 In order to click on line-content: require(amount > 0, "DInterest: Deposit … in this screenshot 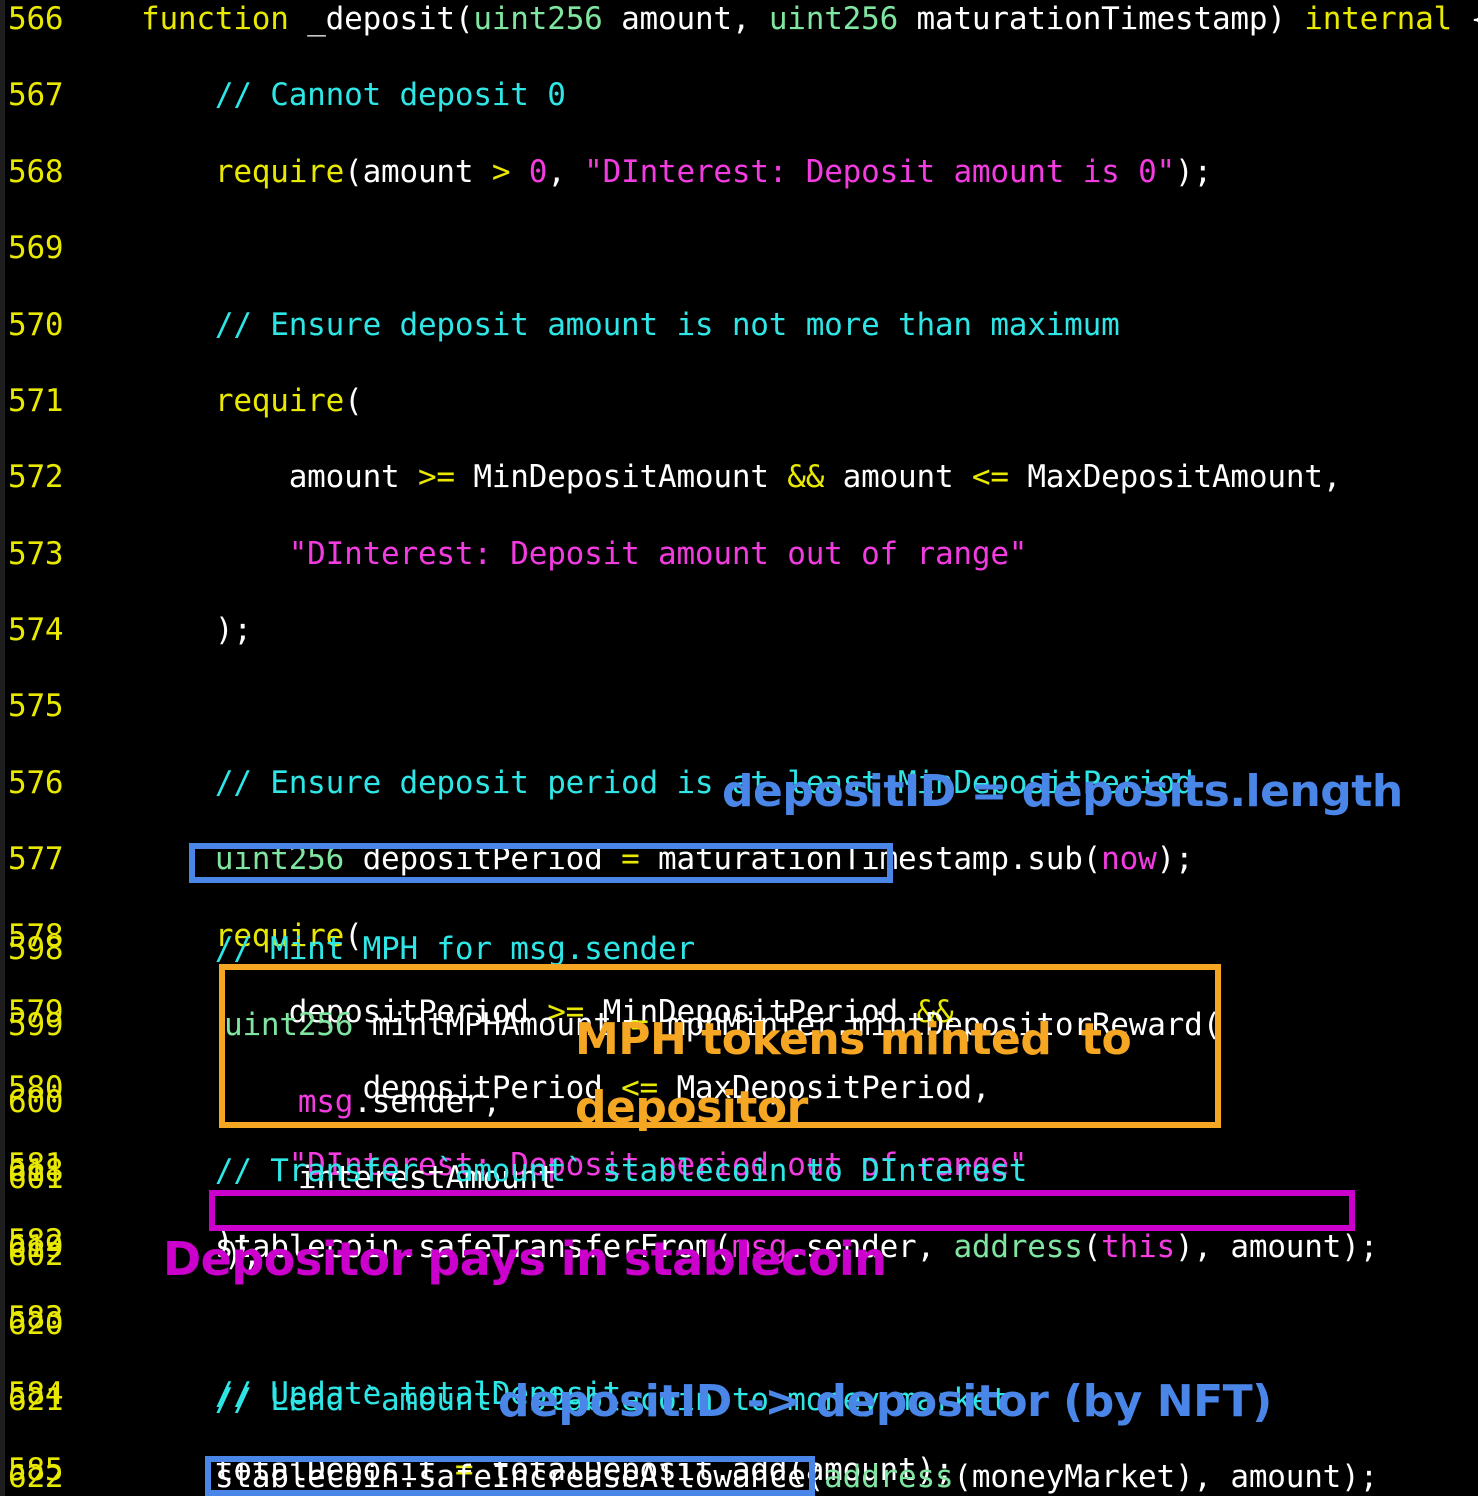, I will do `click(713, 171)`.